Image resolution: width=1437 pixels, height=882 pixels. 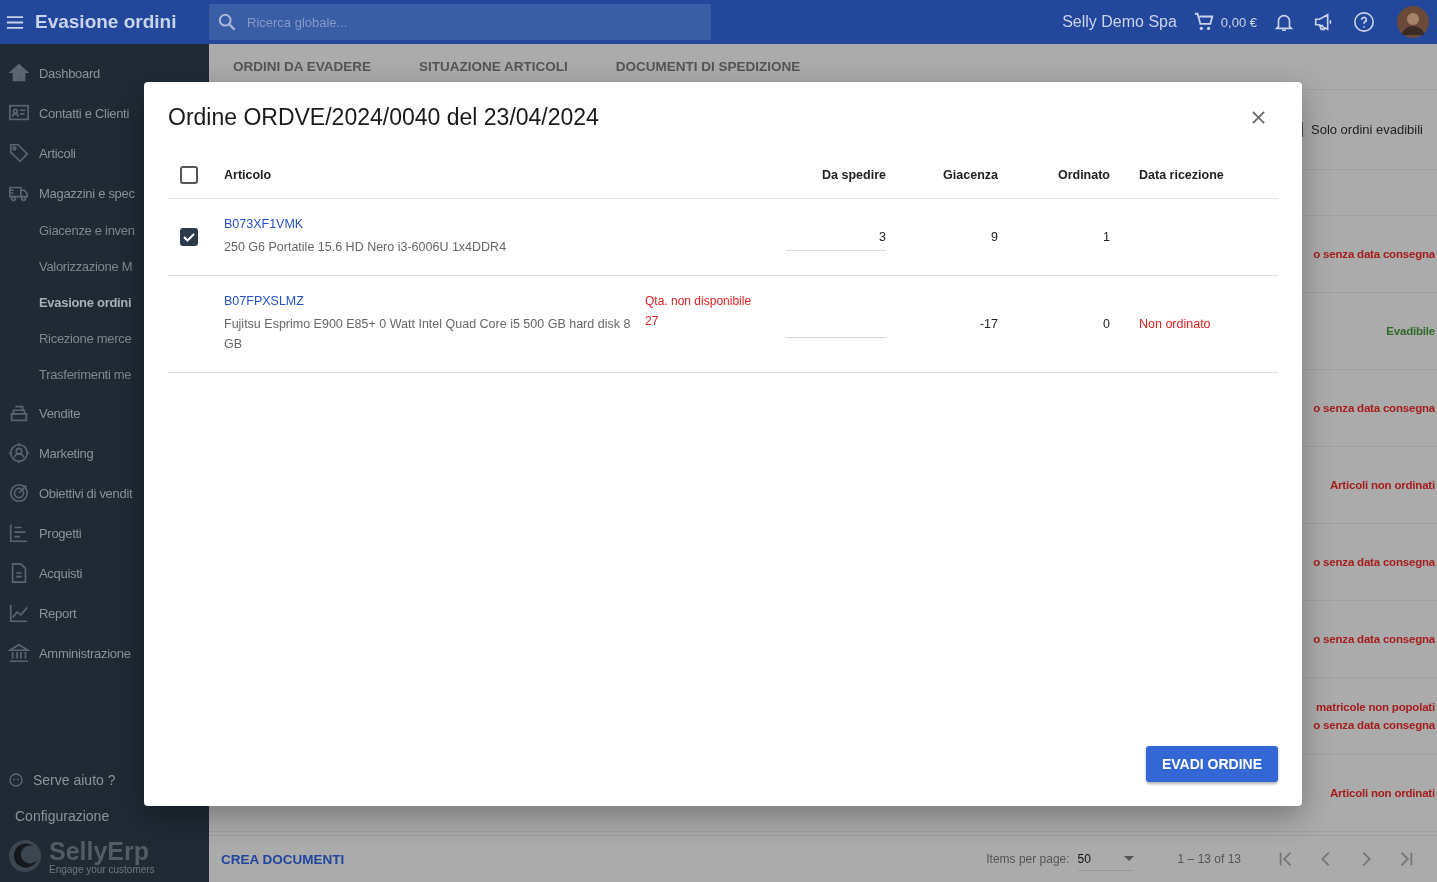 I want to click on status-text: matricole non popolati, so click(x=1375, y=707).